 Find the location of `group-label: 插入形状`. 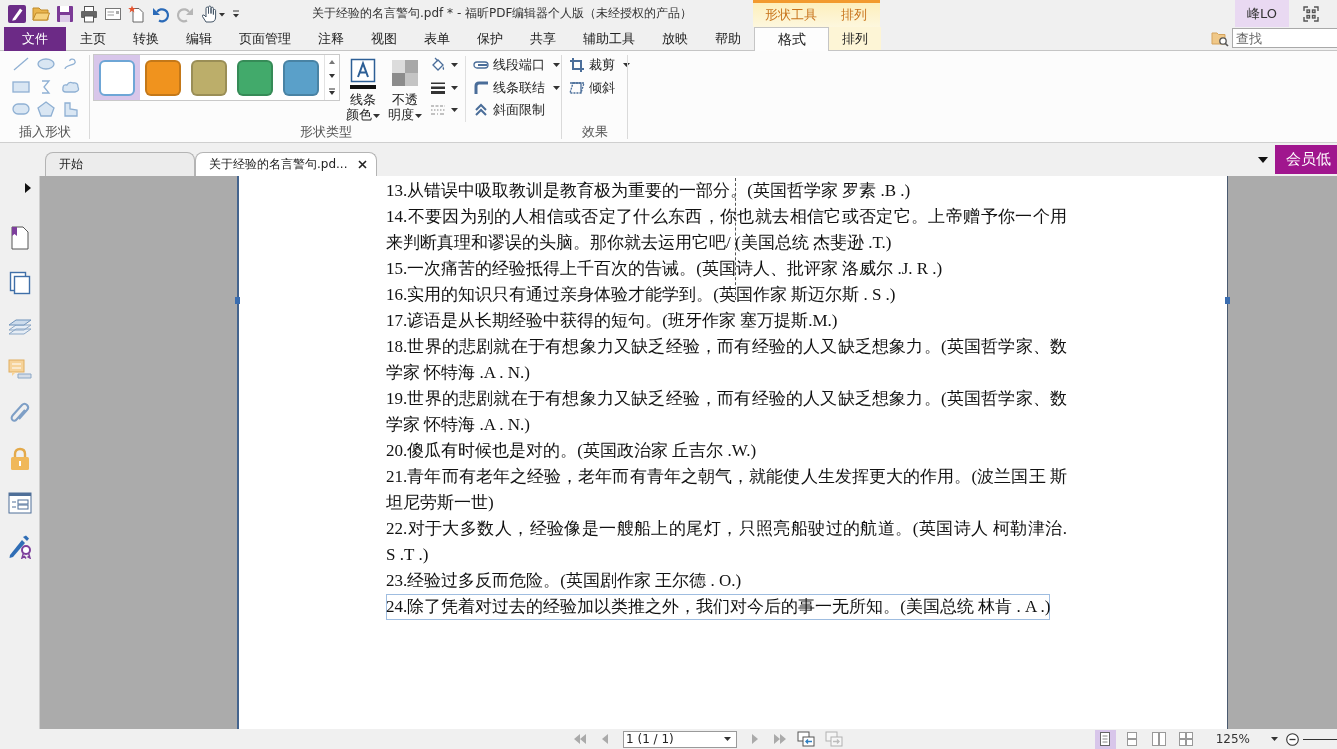

group-label: 插入形状 is located at coordinates (44, 132).